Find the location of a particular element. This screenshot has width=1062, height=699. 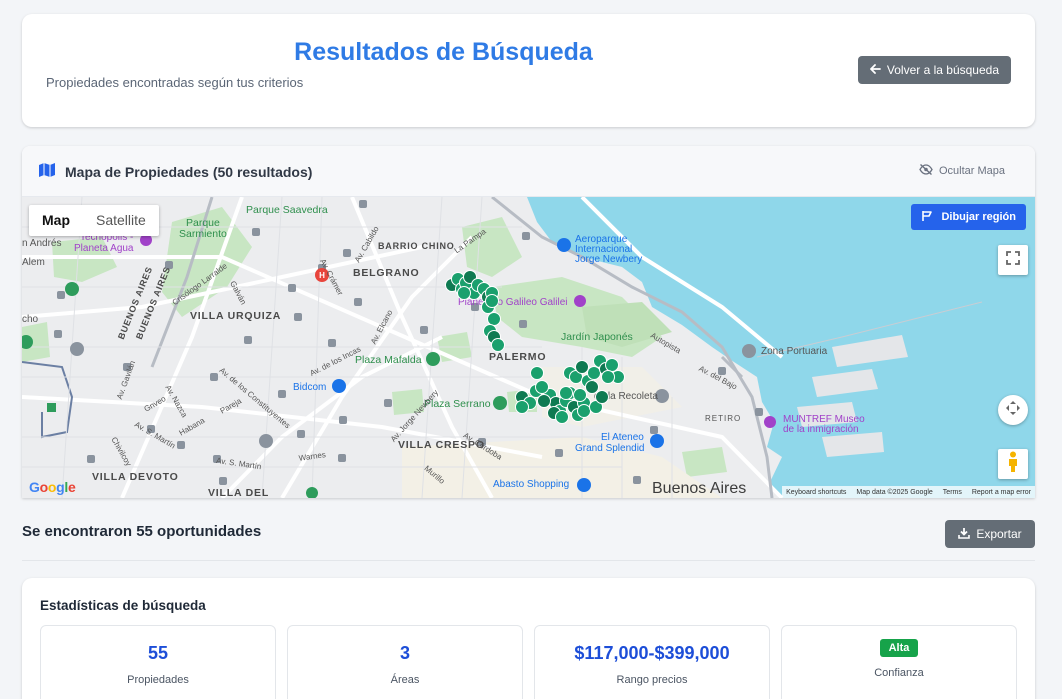

fullscreen-button is located at coordinates (1013, 260).